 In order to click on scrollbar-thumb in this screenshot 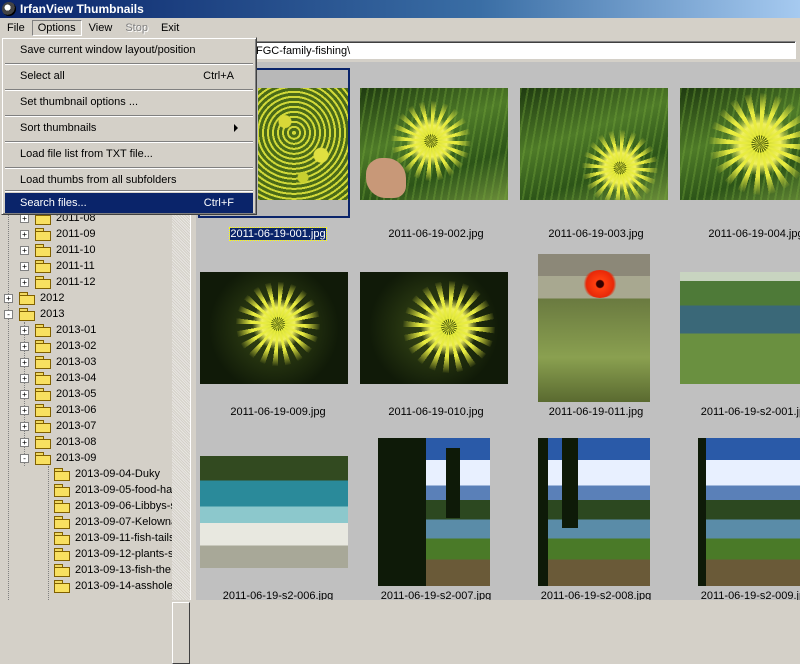, I will do `click(181, 633)`.